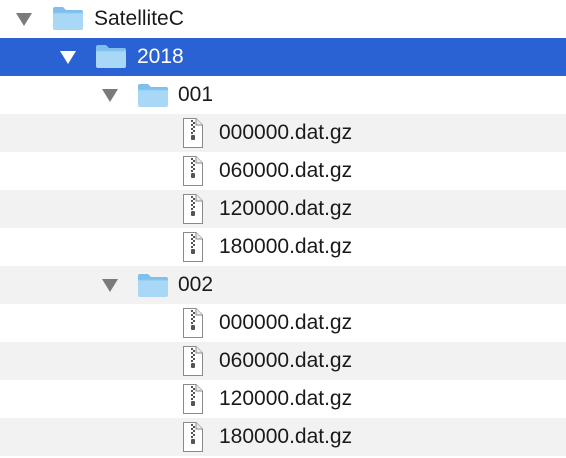 This screenshot has width=566, height=458. What do you see at coordinates (160, 56) in the screenshot?
I see `folder-label: 2018` at bounding box center [160, 56].